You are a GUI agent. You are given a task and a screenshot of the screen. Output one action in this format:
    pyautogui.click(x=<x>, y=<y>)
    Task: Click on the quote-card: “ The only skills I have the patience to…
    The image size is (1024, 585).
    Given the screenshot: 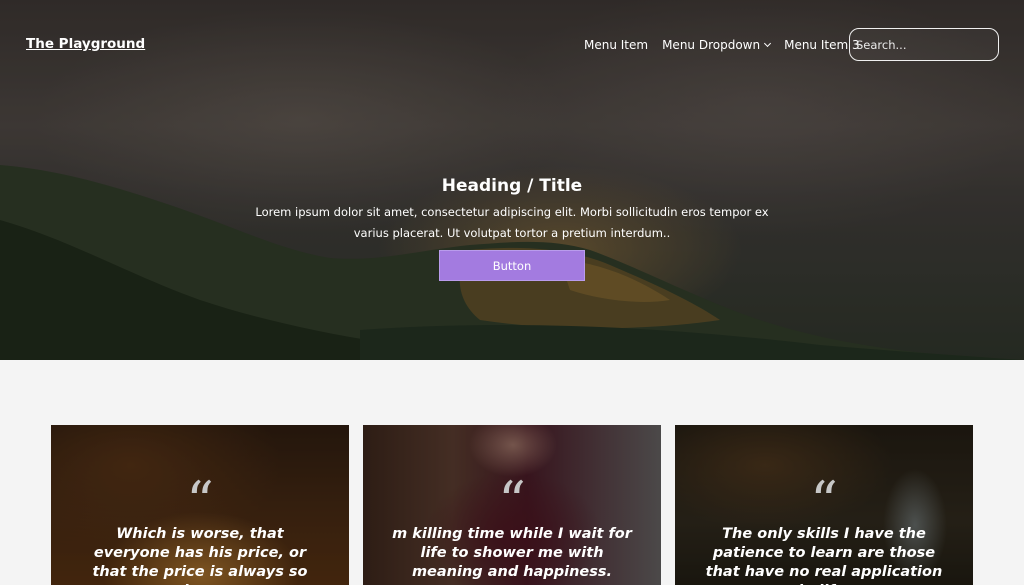 What is the action you would take?
    pyautogui.click(x=824, y=505)
    